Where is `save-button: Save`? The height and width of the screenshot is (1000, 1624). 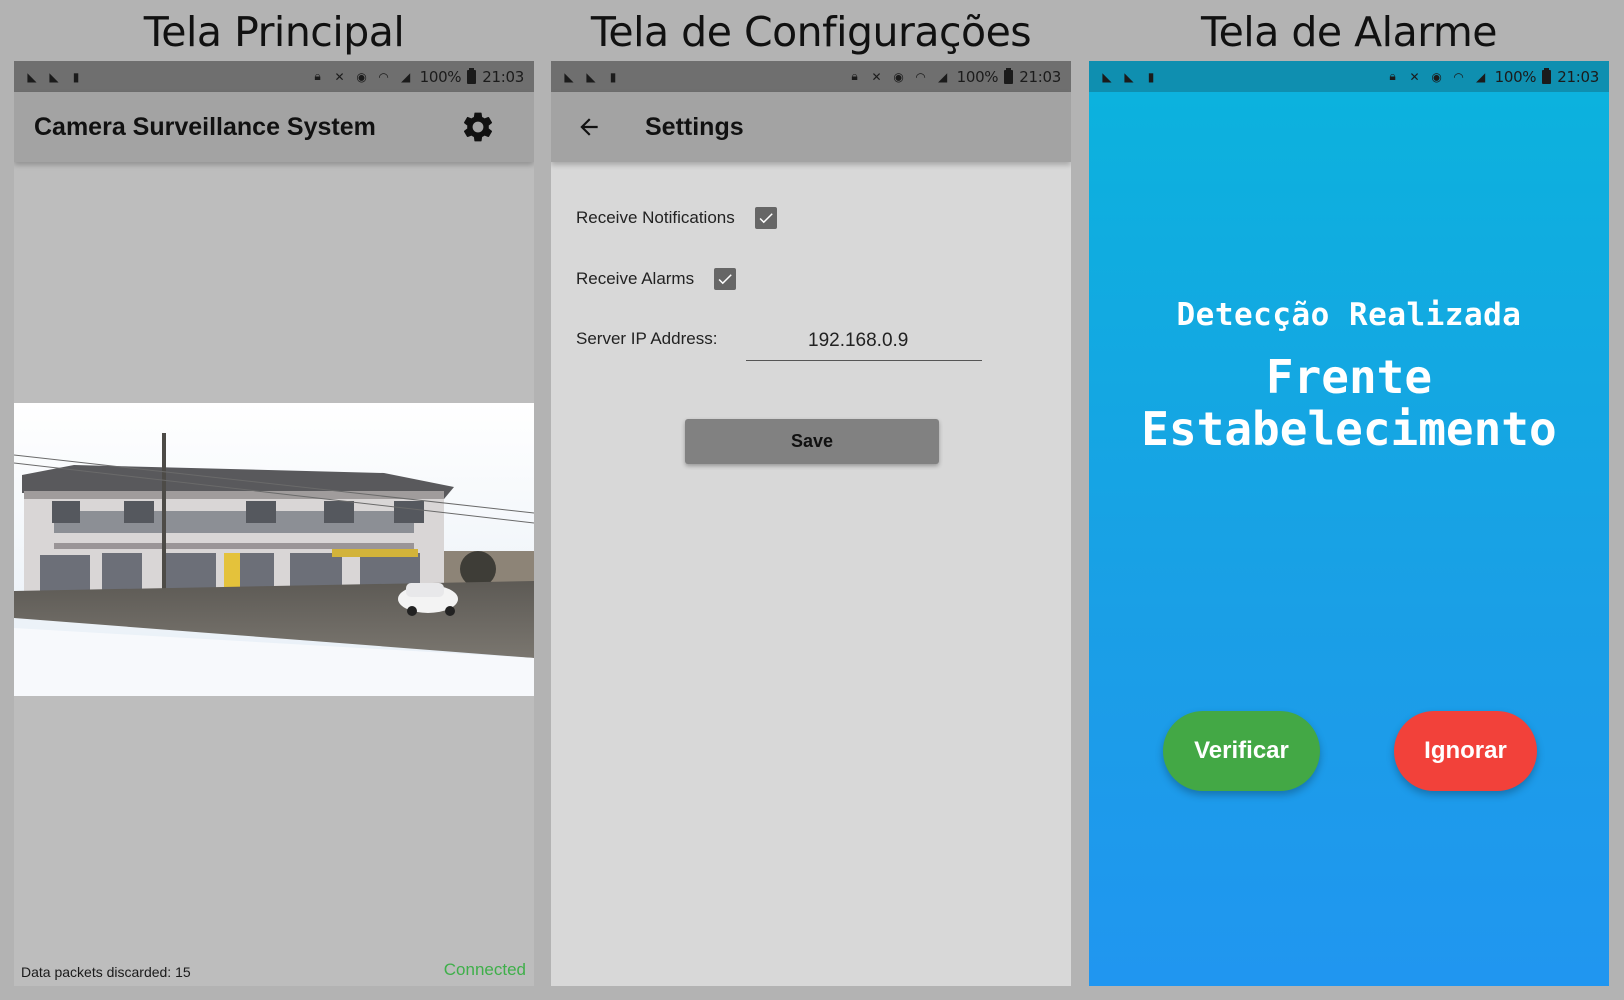
save-button: Save is located at coordinates (812, 441).